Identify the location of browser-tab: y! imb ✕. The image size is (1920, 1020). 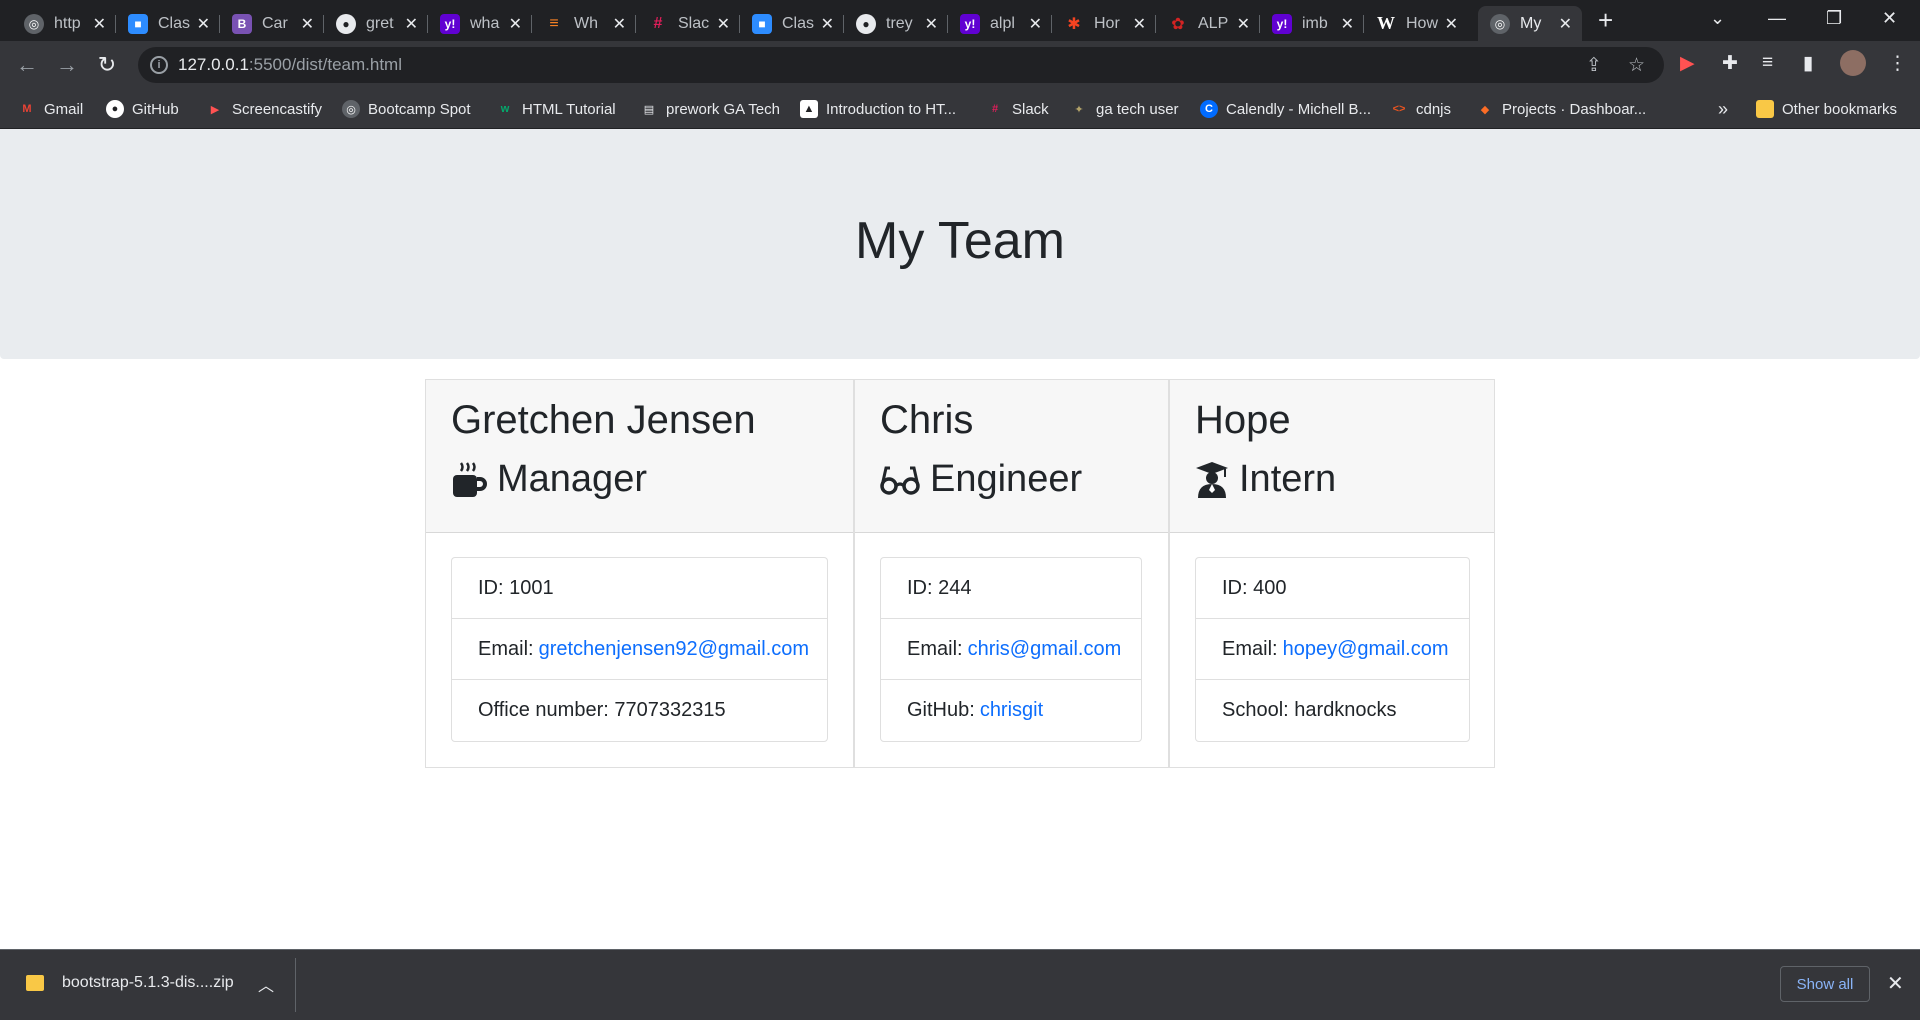
(1312, 23).